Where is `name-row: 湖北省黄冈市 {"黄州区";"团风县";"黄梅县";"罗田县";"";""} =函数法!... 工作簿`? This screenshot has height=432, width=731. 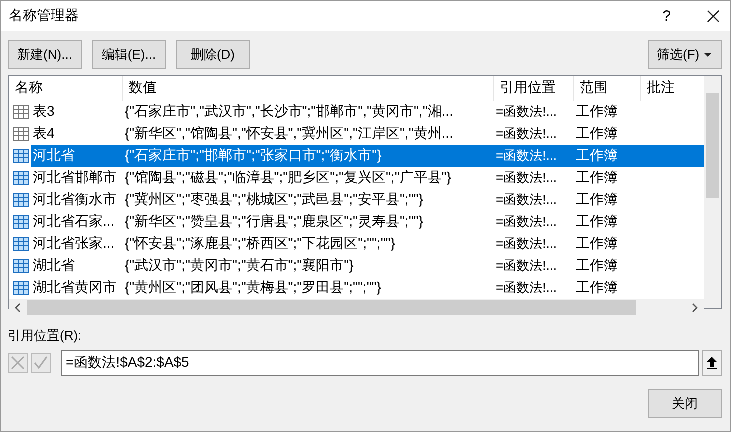
name-row: 湖北省黄冈市 {"黄州区";"团风县";"黄梅县";"罗田县";"";""} =函数法!... 工作簿 is located at coordinates (356, 288).